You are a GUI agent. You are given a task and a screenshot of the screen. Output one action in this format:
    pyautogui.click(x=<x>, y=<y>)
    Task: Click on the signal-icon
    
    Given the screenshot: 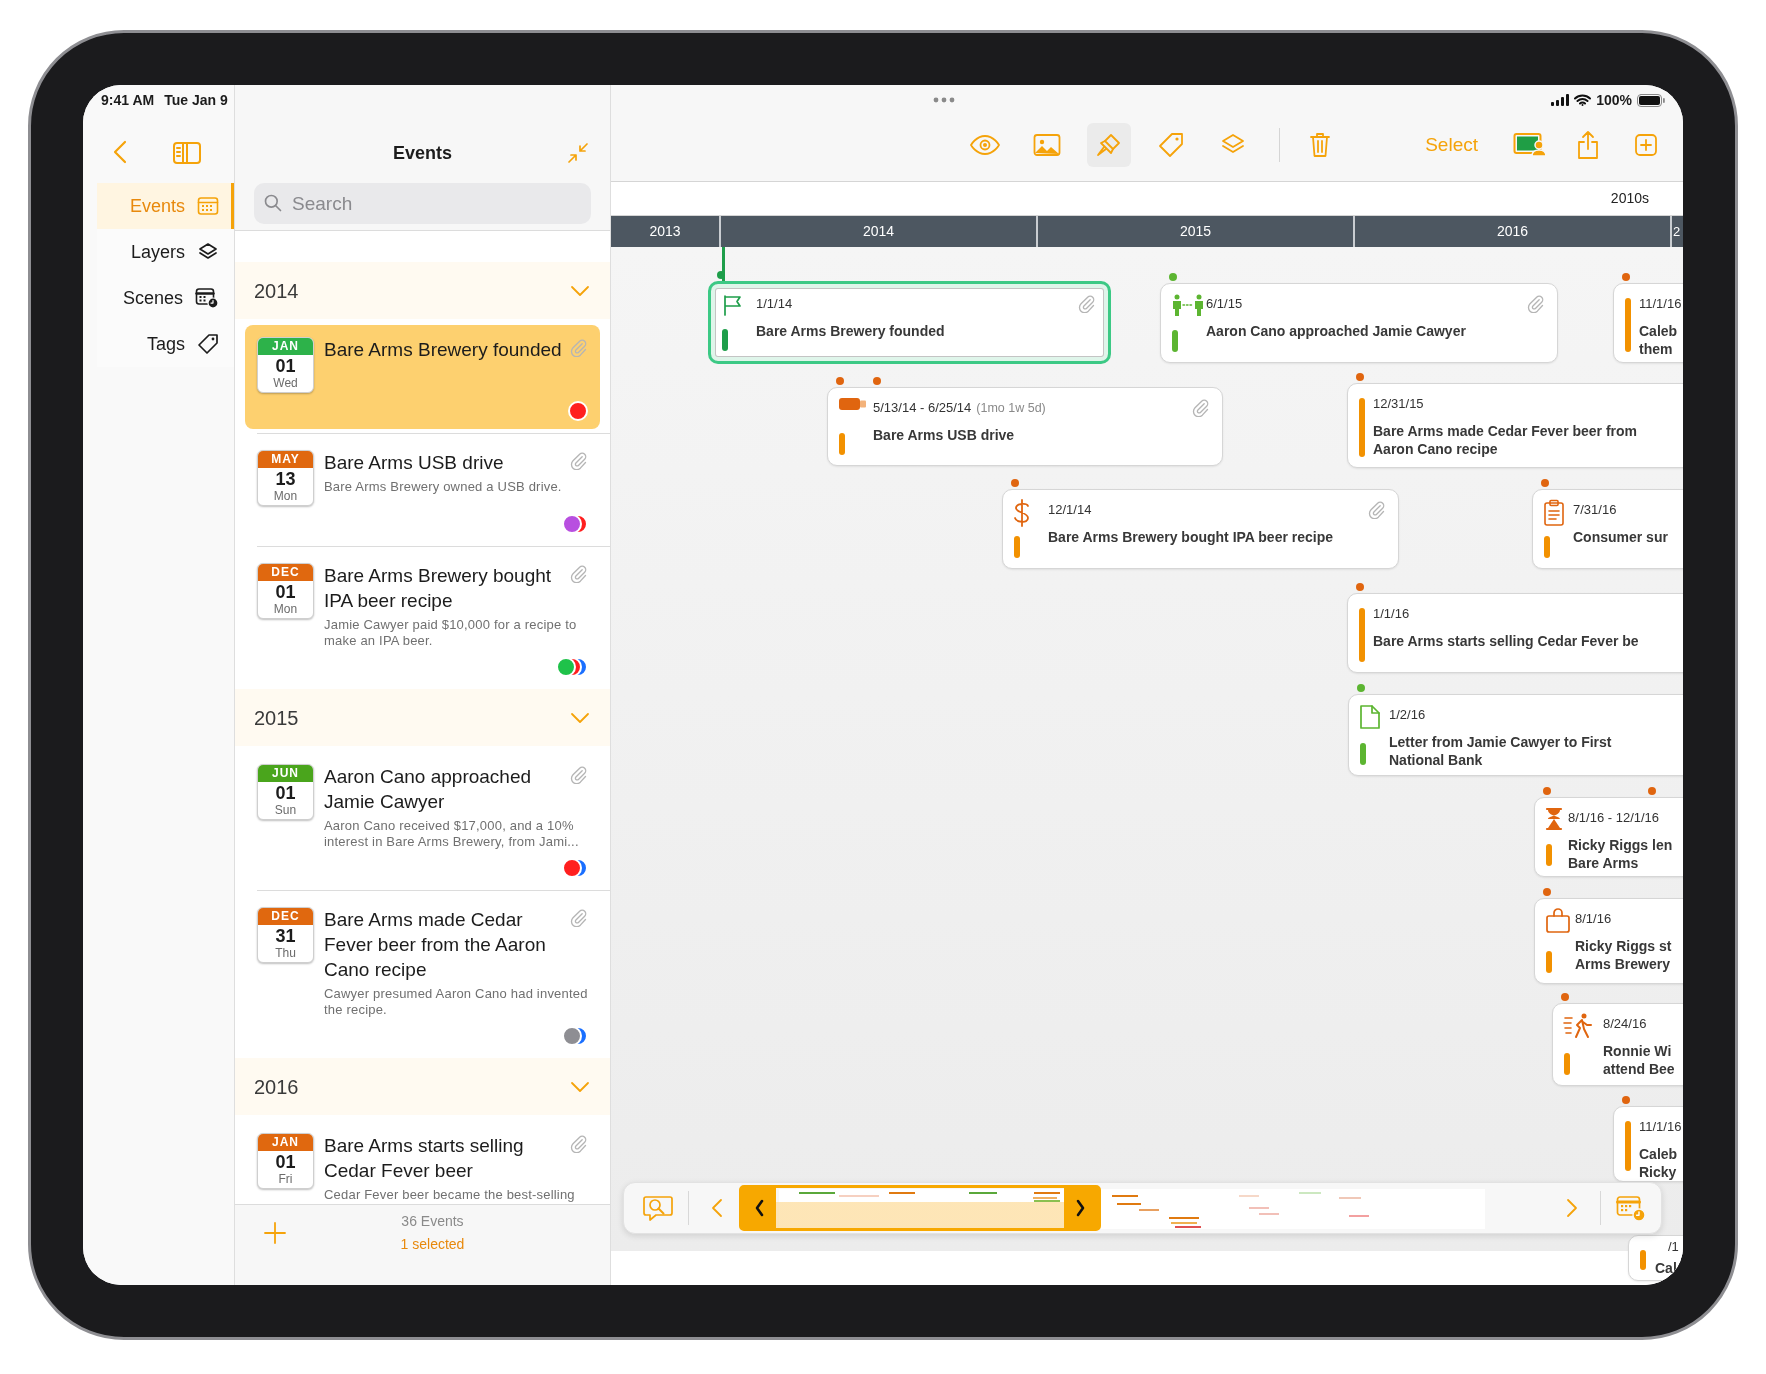 What is the action you would take?
    pyautogui.click(x=1560, y=100)
    